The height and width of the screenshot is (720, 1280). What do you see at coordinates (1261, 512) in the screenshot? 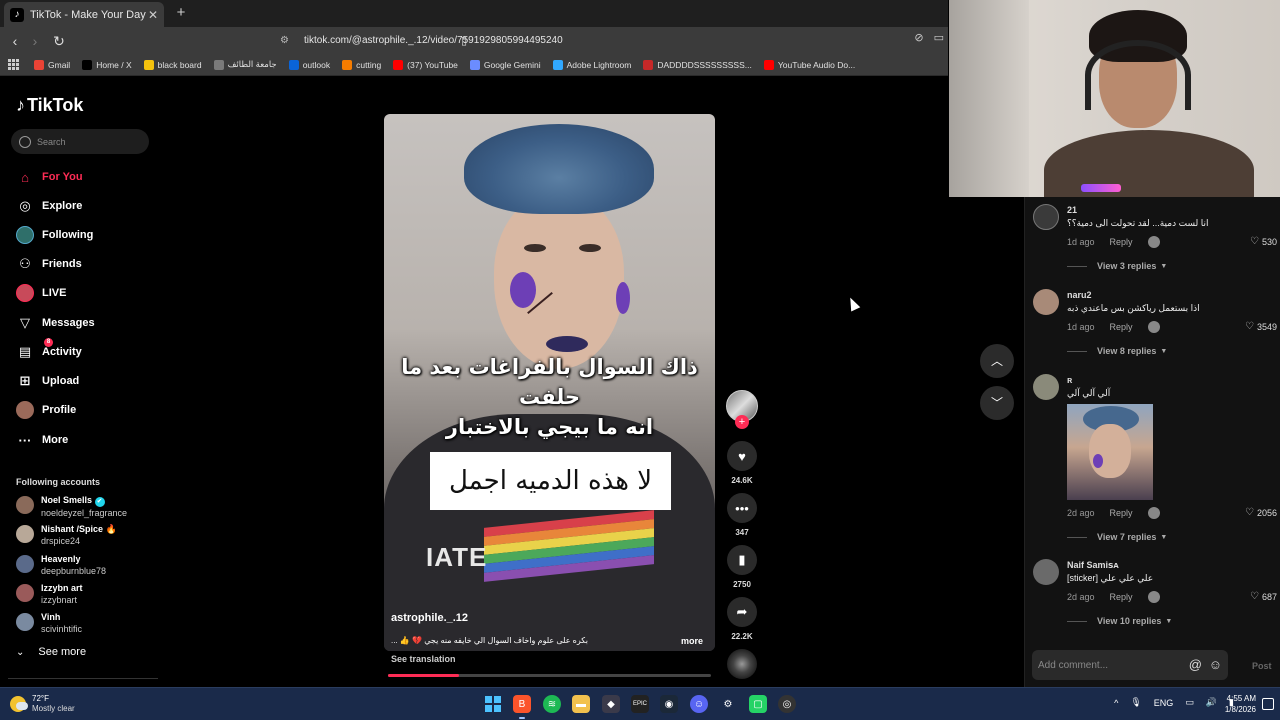
I see `comment-like: ♡ 2056` at bounding box center [1261, 512].